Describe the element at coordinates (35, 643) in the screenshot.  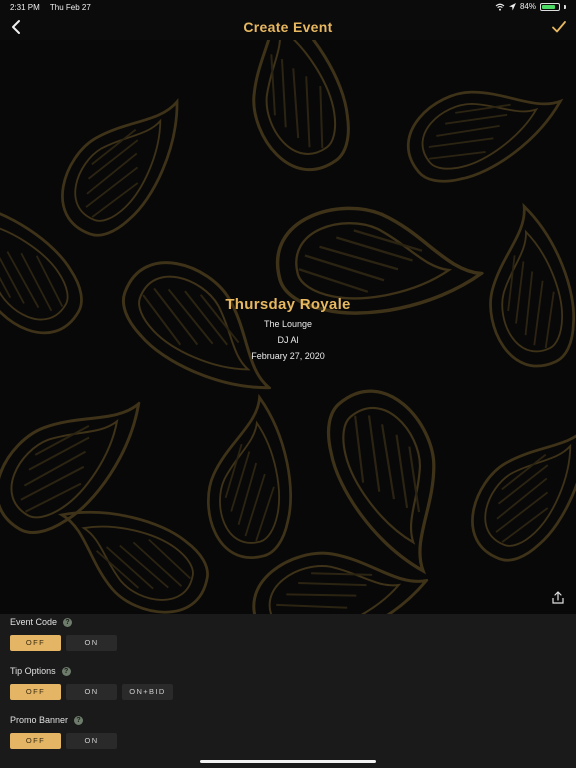
I see `event-code-off-button: OFF` at that location.